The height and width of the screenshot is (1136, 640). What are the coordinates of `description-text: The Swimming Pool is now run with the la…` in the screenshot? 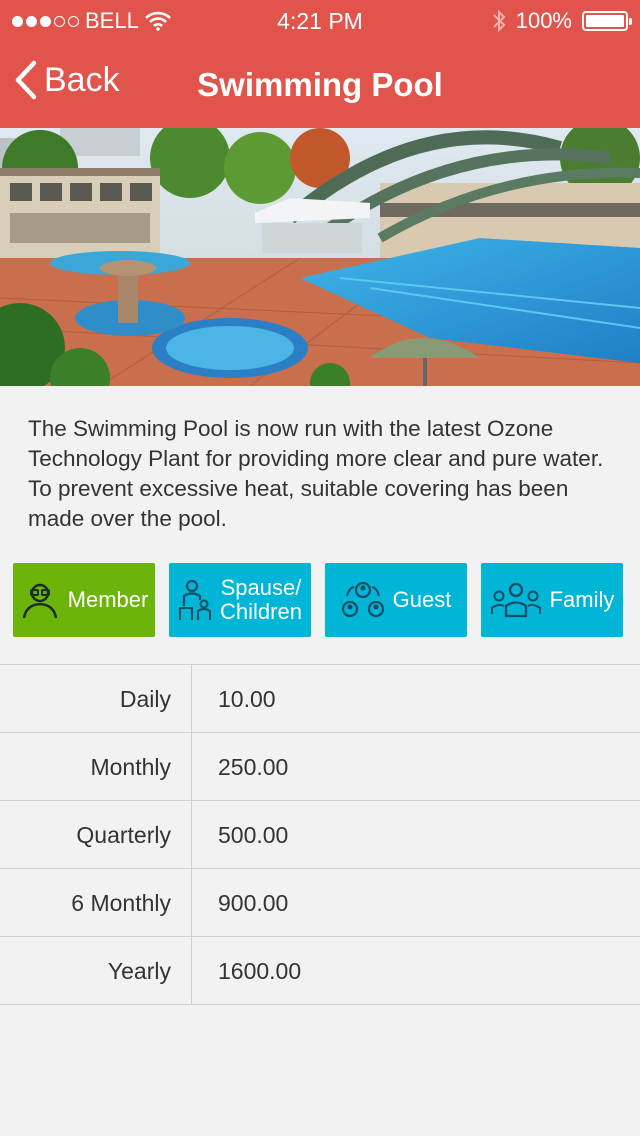 It's located at (316, 473).